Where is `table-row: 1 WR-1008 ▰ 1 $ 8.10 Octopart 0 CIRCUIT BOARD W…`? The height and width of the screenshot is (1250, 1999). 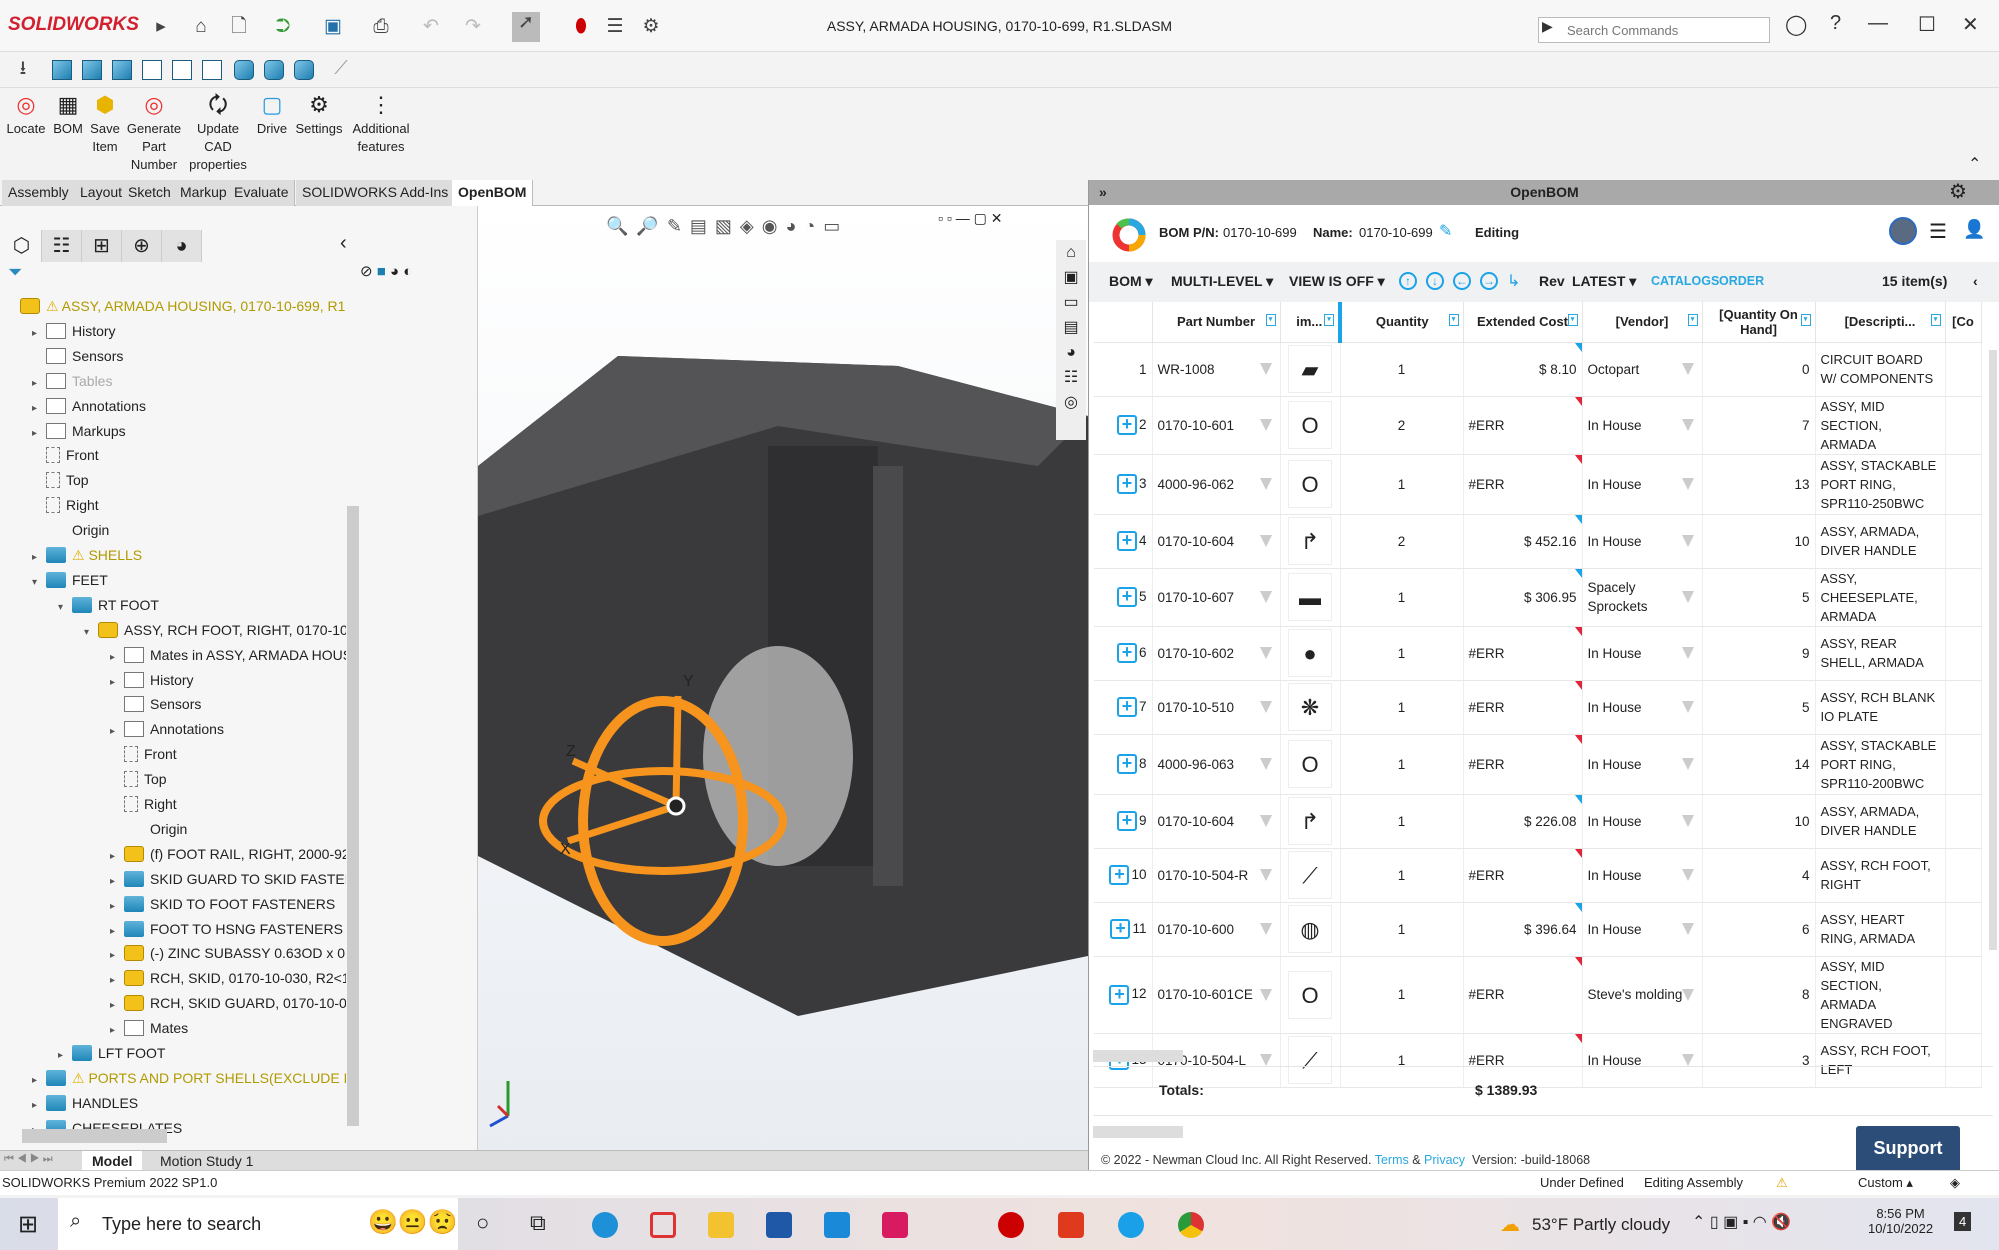
table-row: 1 WR-1008 ▰ 1 $ 8.10 Octopart 0 CIRCUIT BOARD W… is located at coordinates (1538, 369).